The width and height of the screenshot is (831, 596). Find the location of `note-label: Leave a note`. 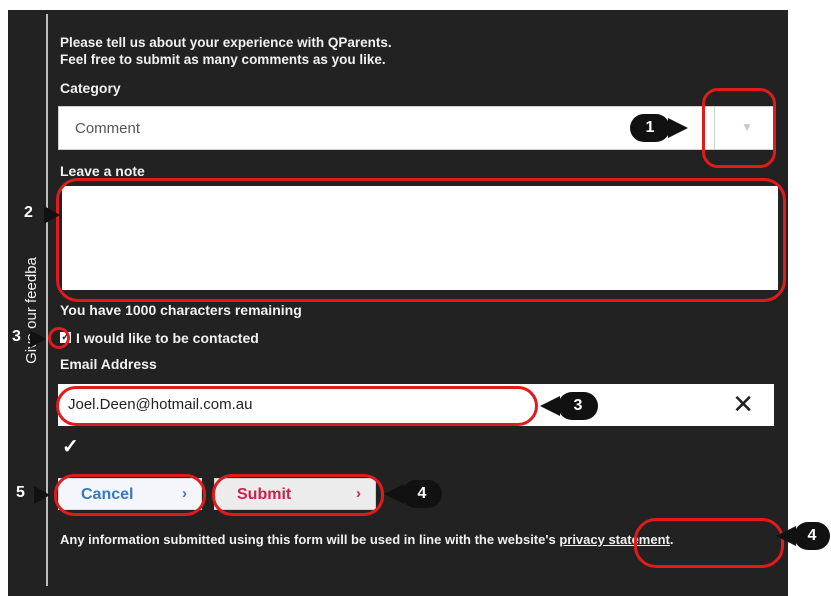

note-label: Leave a note is located at coordinates (102, 171).